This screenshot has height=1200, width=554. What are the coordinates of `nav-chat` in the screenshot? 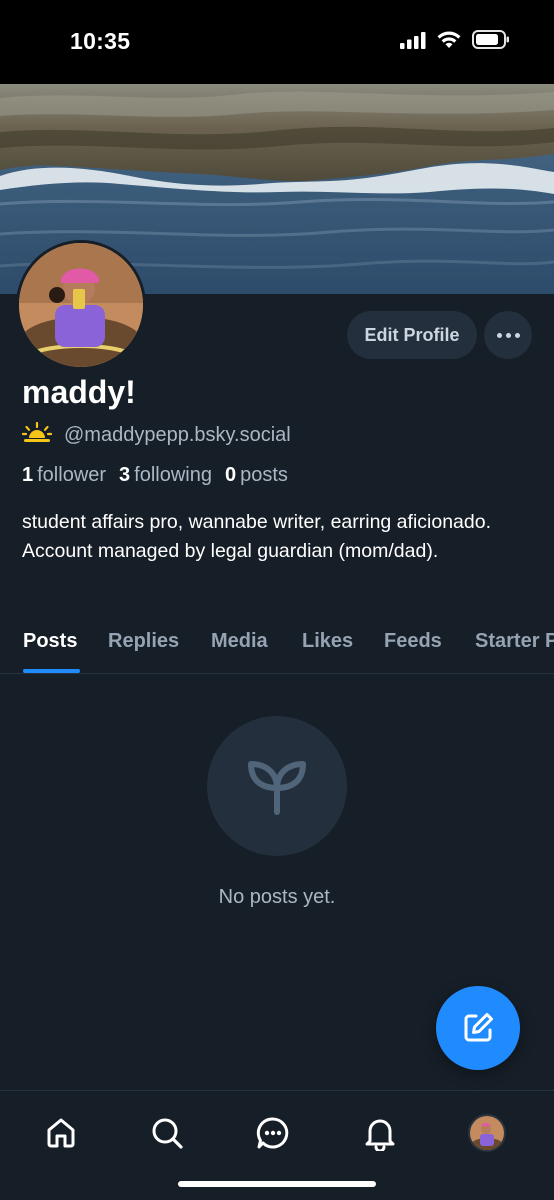 It's located at (273, 1133).